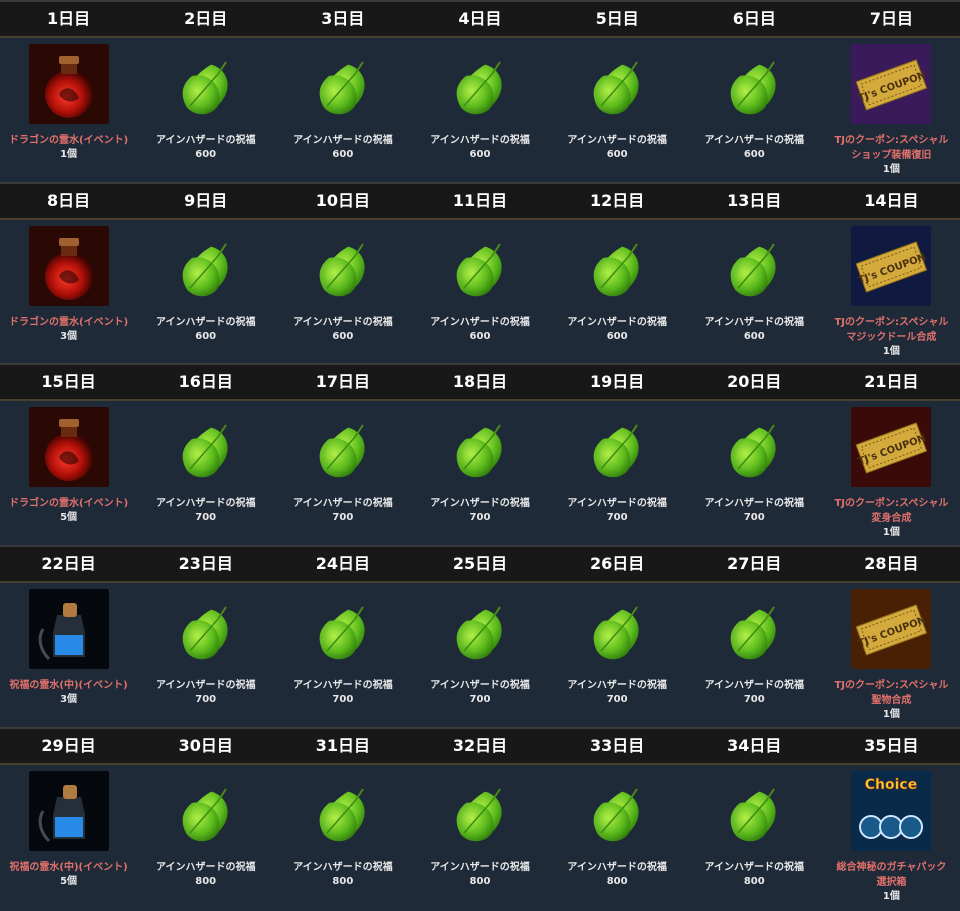 This screenshot has height=911, width=960. What do you see at coordinates (891, 155) in the screenshot?
I see `reward-name-line2: ショップ装備復旧` at bounding box center [891, 155].